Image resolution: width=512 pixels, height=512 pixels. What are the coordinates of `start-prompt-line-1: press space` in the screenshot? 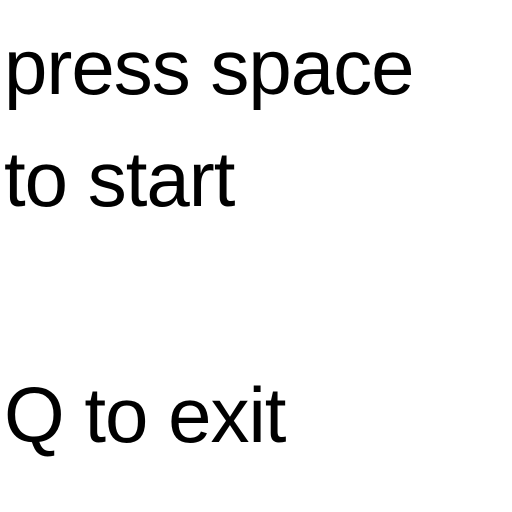 It's located at (209, 67).